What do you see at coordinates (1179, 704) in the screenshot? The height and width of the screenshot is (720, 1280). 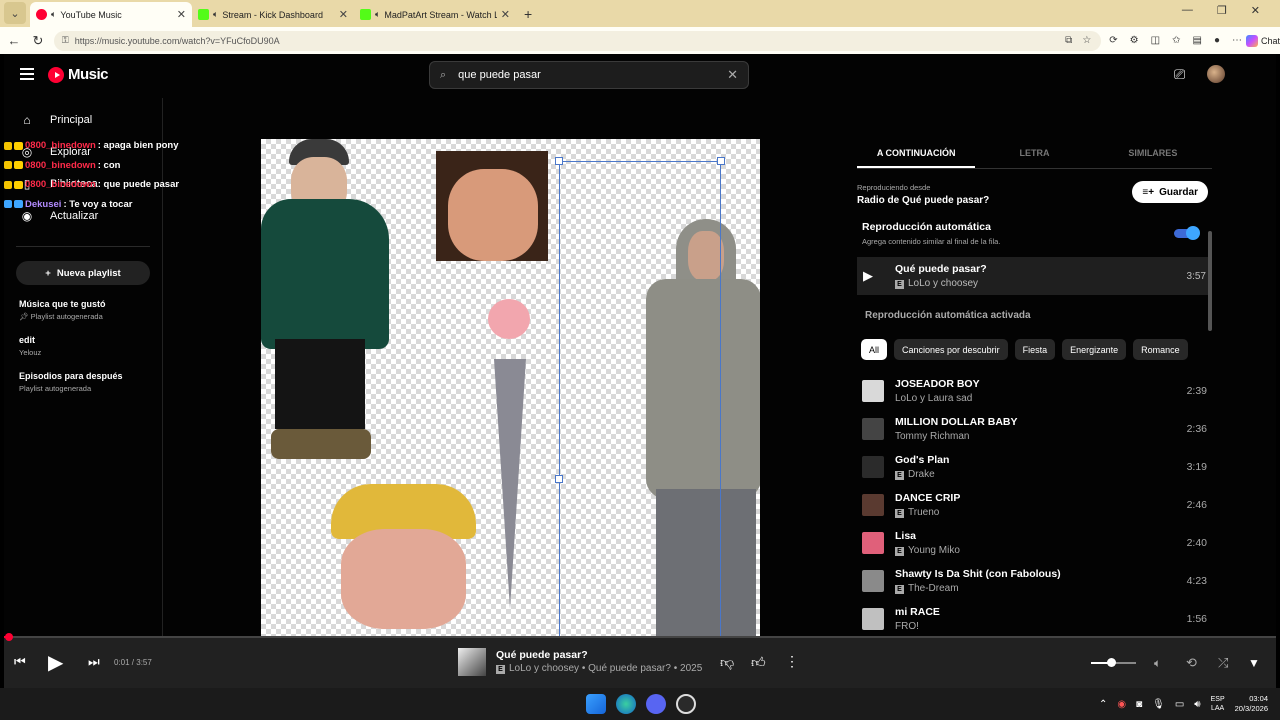 I see `network-icon: ▭` at bounding box center [1179, 704].